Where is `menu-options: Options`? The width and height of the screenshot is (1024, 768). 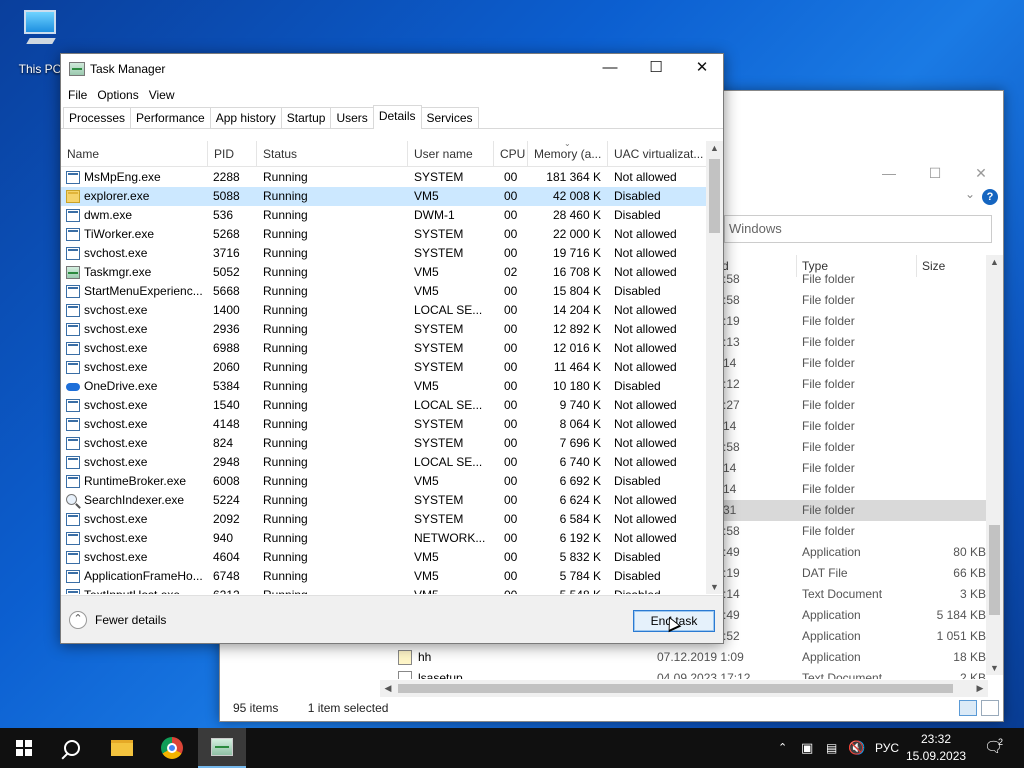
menu-options: Options is located at coordinates (117, 95).